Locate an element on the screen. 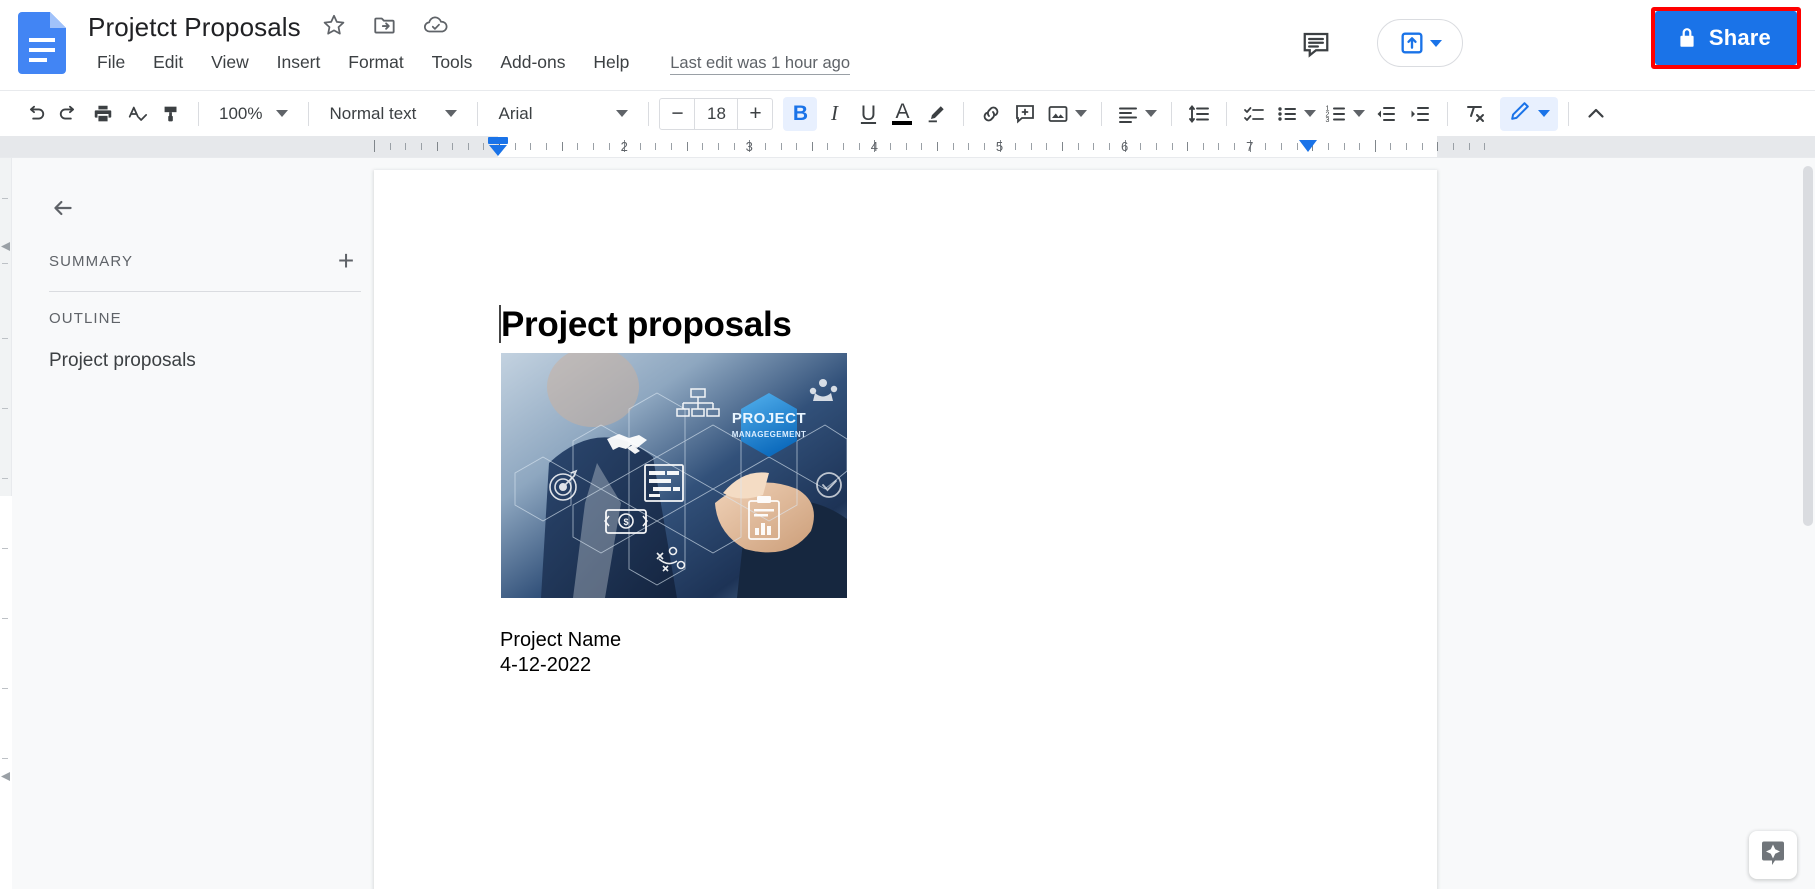 The width and height of the screenshot is (1815, 889). present-button-group is located at coordinates (1420, 43).